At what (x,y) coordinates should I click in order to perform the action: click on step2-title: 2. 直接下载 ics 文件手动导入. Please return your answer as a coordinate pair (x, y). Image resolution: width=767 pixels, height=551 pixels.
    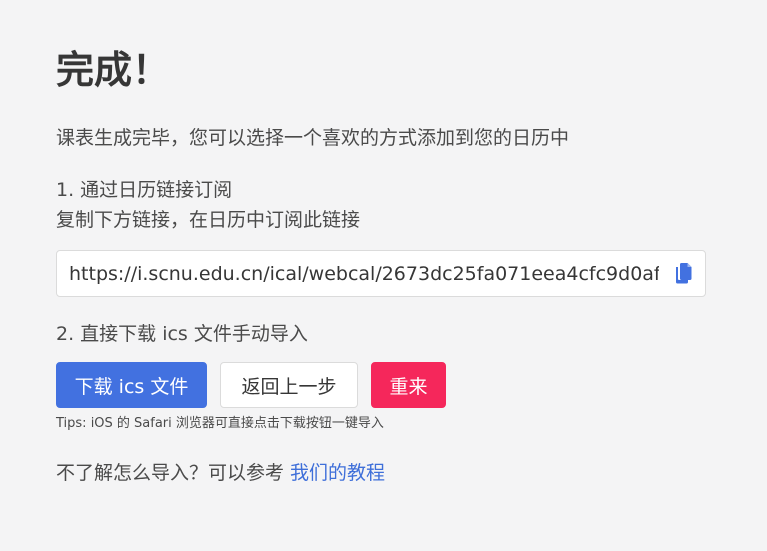
    Looking at the image, I should click on (182, 334).